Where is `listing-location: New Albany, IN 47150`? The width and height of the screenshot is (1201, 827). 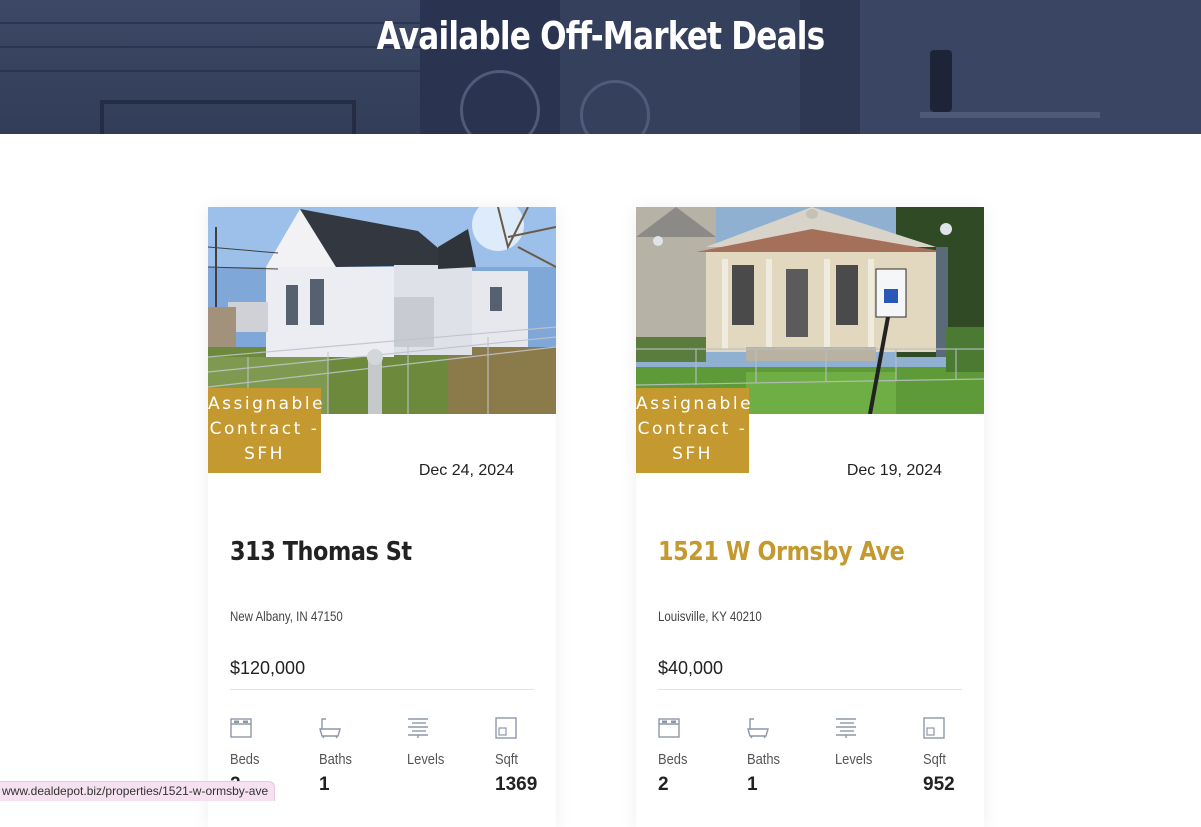
listing-location: New Albany, IN 47150 is located at coordinates (286, 616).